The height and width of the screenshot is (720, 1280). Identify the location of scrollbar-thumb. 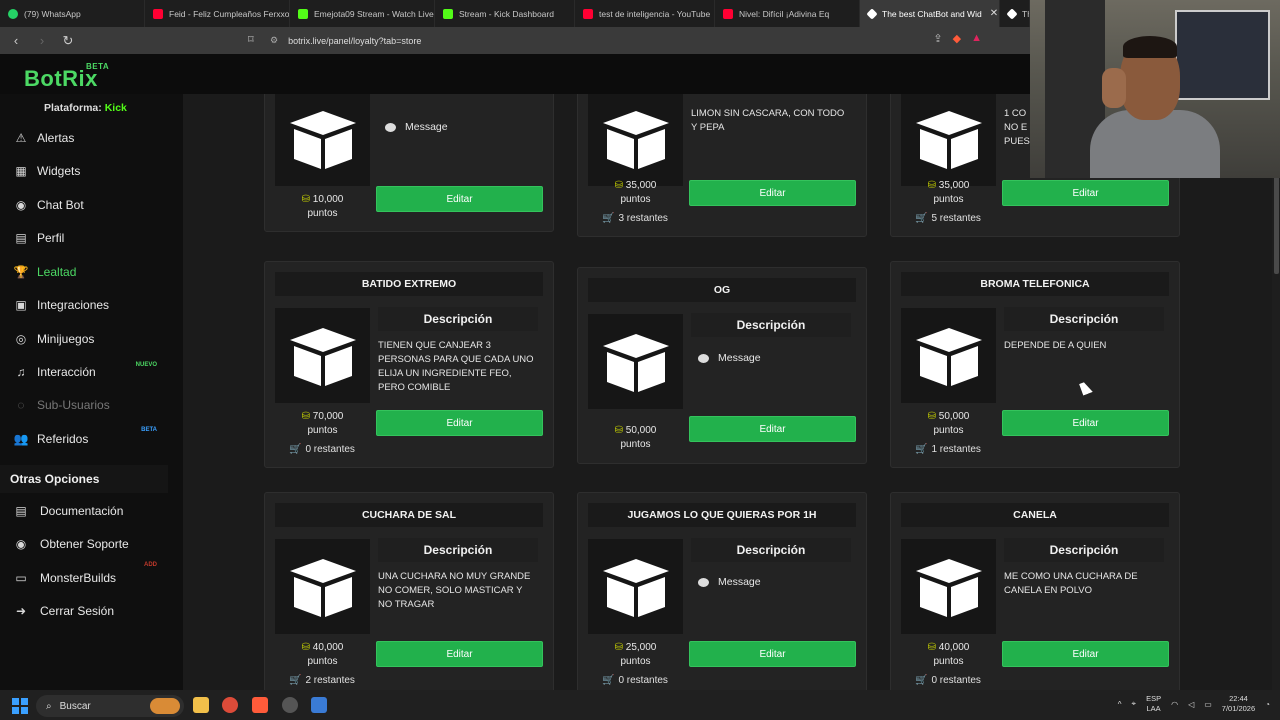
(1276, 224).